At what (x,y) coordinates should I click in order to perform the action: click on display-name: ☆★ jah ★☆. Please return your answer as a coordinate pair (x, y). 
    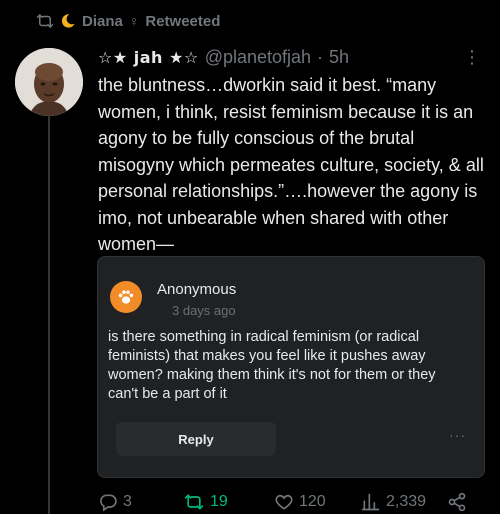
    Looking at the image, I should click on (148, 57).